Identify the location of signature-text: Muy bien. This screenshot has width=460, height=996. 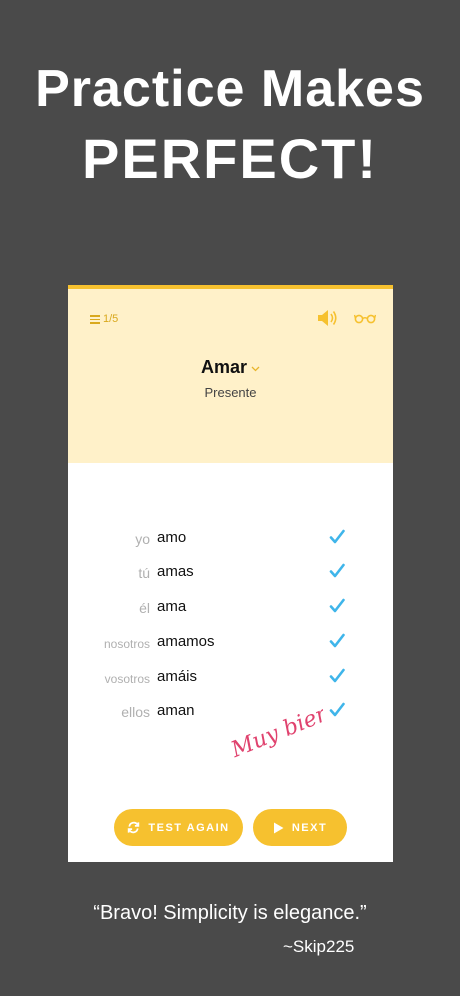
(275, 730).